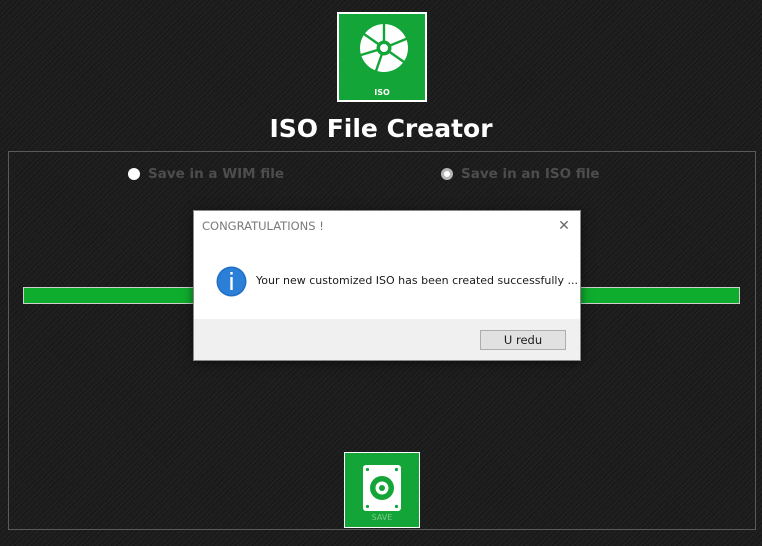  Describe the element at coordinates (263, 226) in the screenshot. I see `dialog-title: CONGRATULATIONS !` at that location.